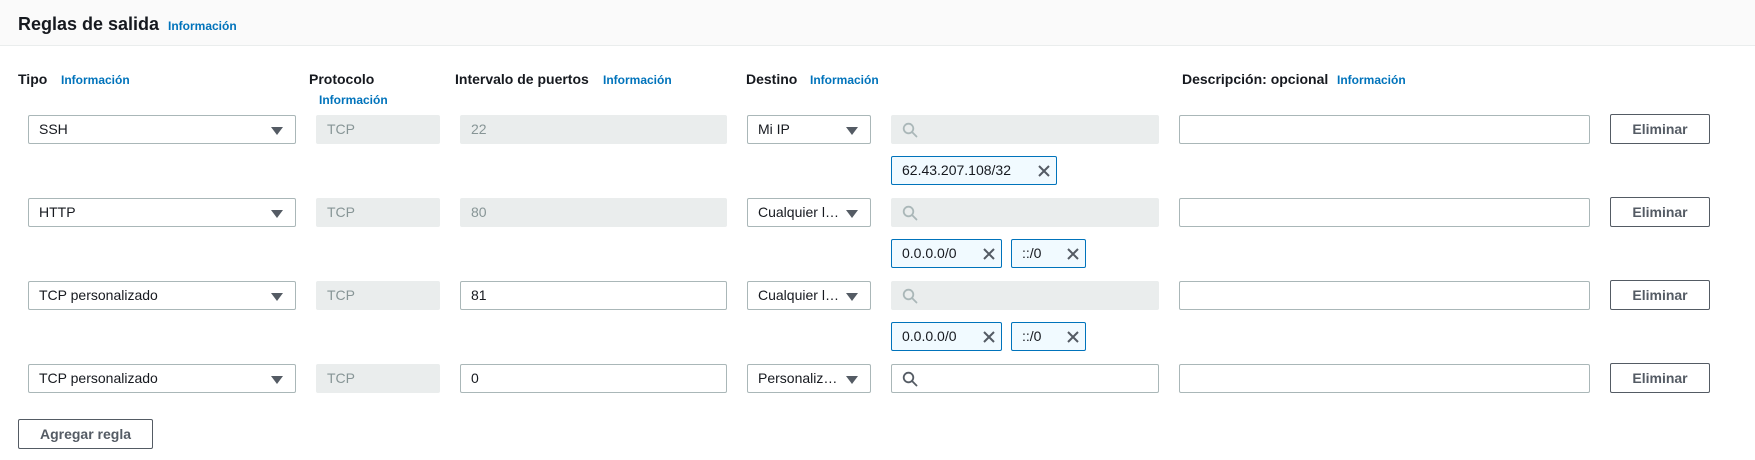  I want to click on col-intervalo-label: Intervalo de puertos, so click(522, 79).